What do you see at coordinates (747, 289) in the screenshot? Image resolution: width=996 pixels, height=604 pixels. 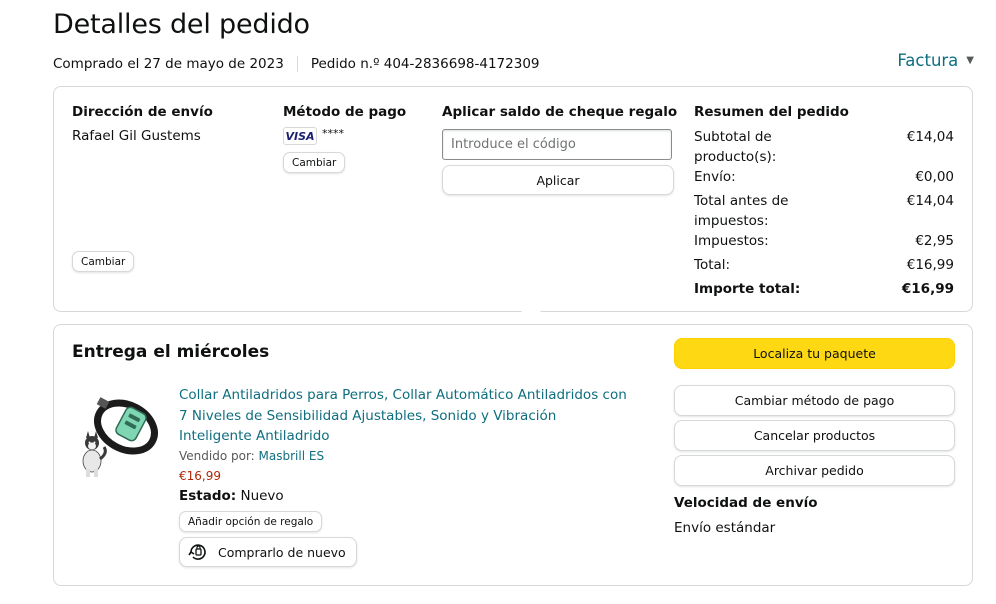 I see `grand-total-label: Importe total:` at bounding box center [747, 289].